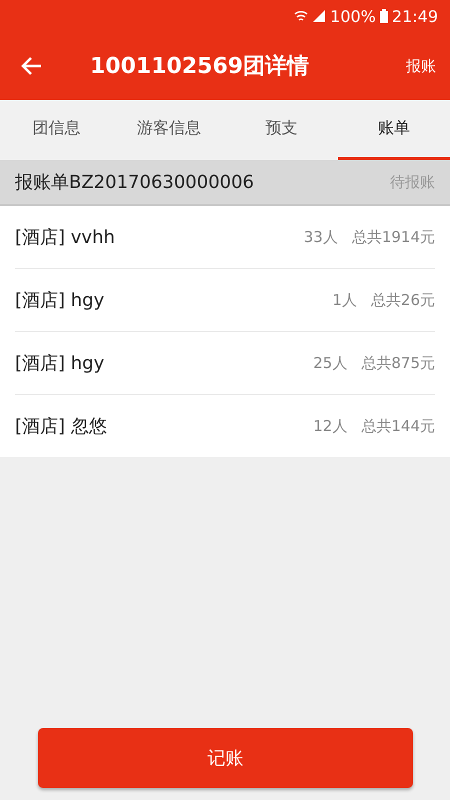 This screenshot has height=800, width=450. I want to click on expense-row: [酒店] 忽悠 12人 总共144元, so click(225, 426).